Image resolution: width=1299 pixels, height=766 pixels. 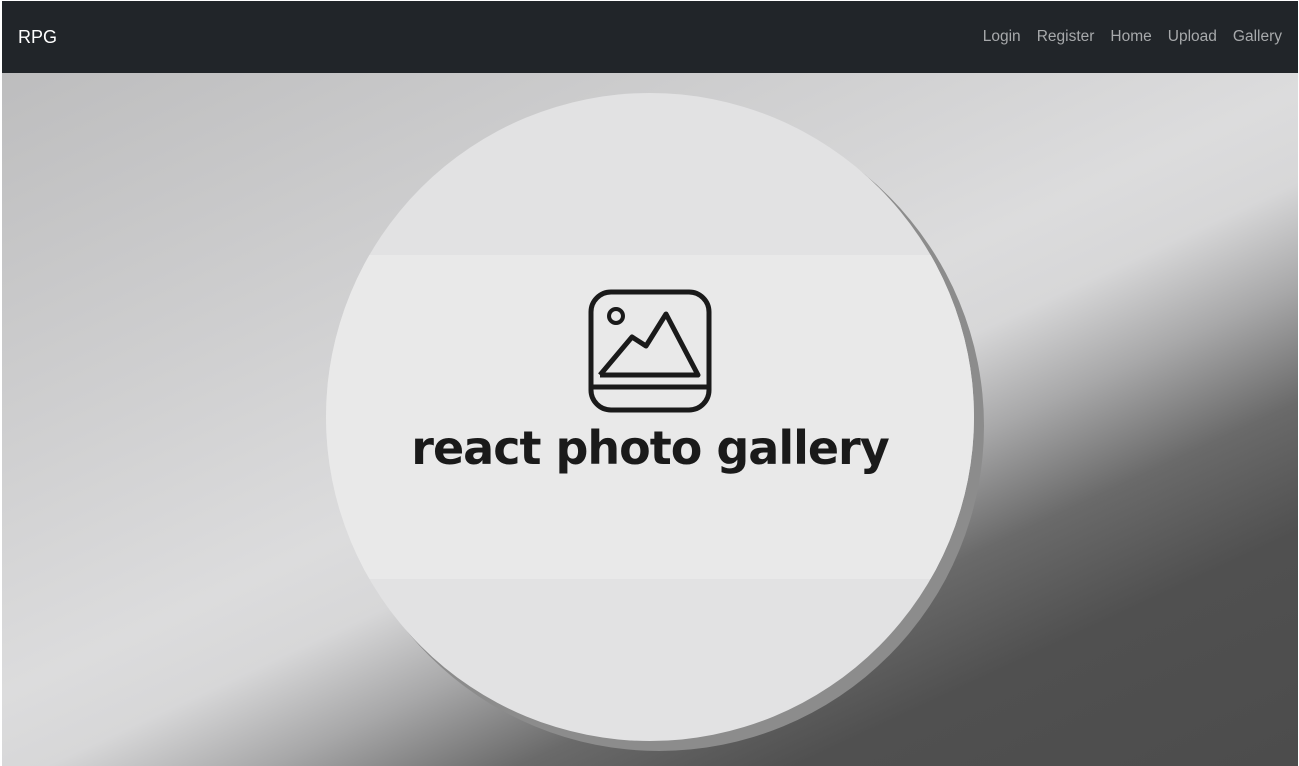 I want to click on nav-gallery-link: Gallery, so click(x=1257, y=37).